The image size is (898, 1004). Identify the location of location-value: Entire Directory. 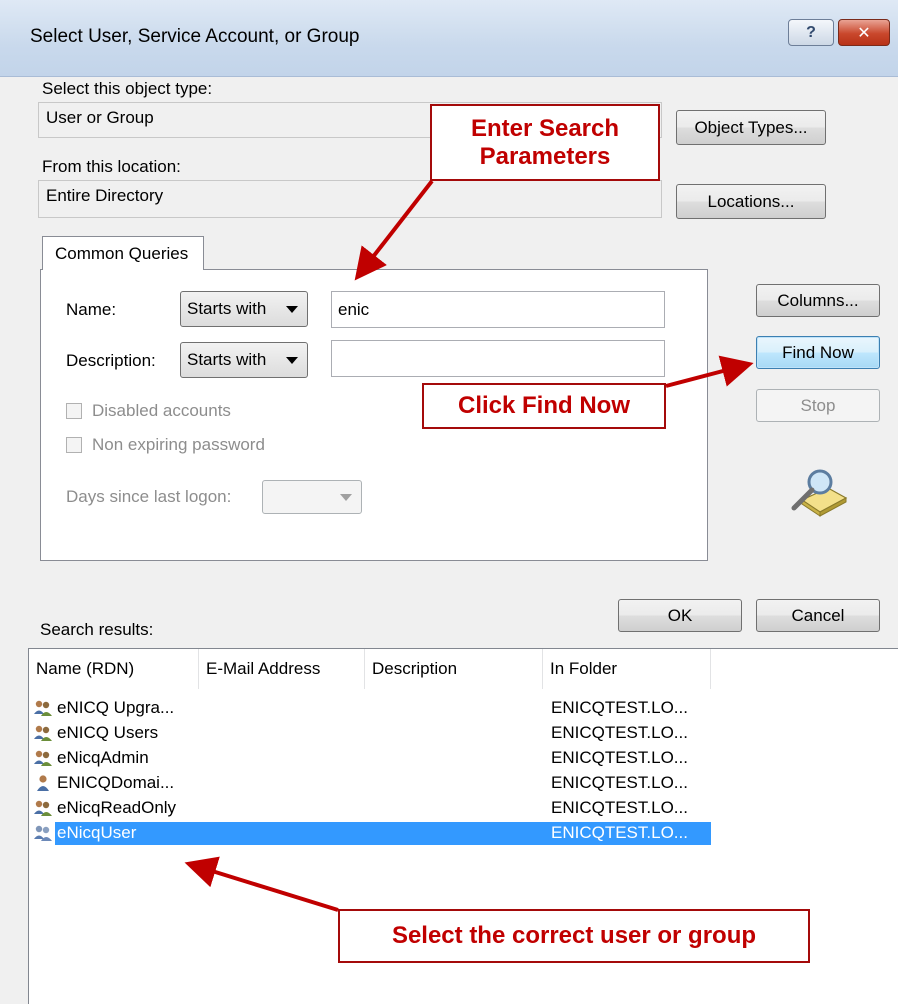
(105, 195).